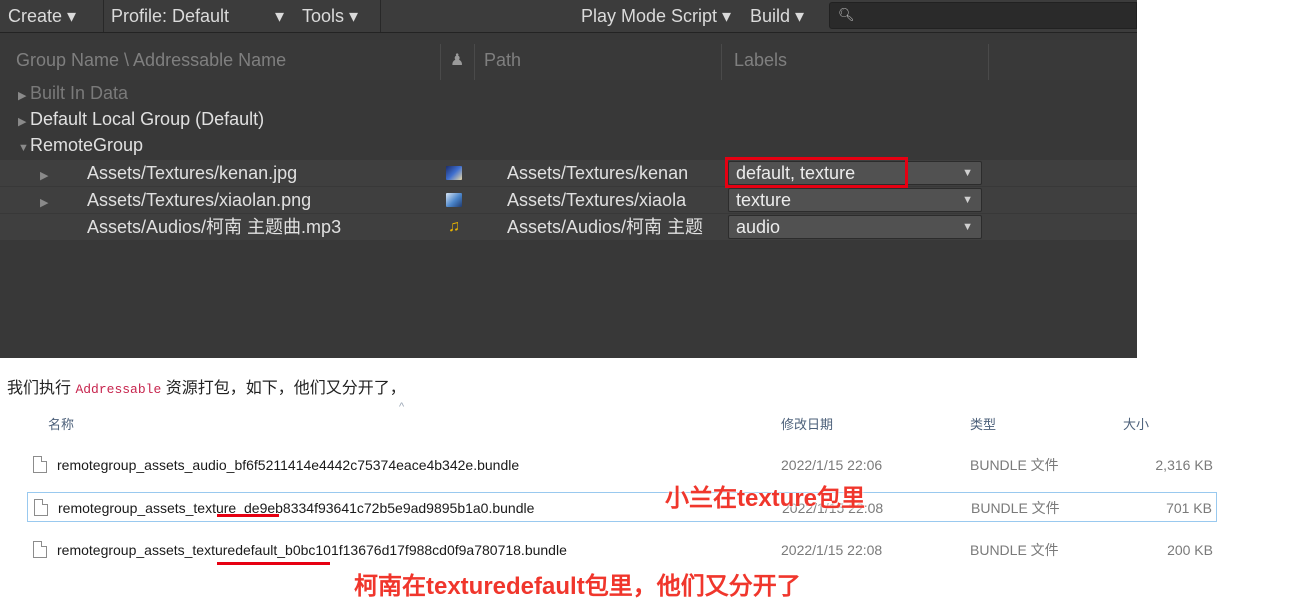  Describe the element at coordinates (764, 200) in the screenshot. I see `labels-value: texture` at that location.